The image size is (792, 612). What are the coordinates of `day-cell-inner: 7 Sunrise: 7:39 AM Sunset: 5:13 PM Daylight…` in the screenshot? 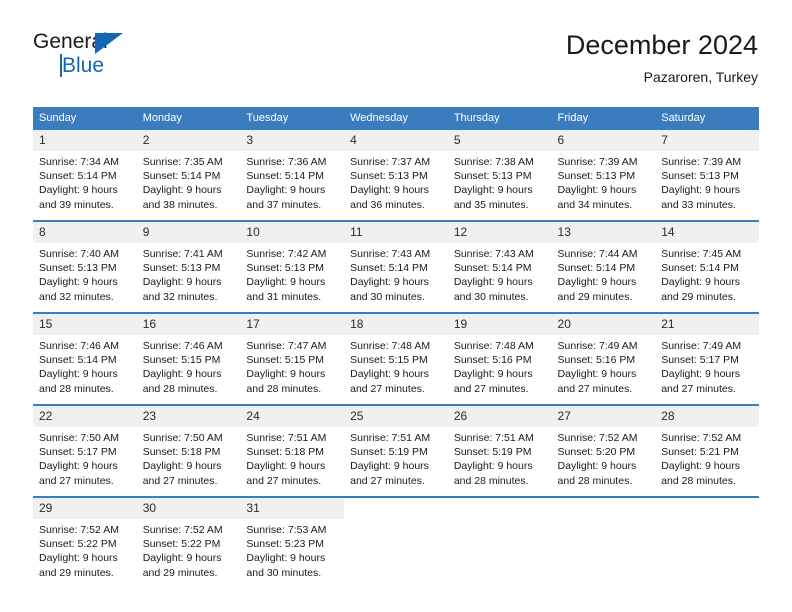 It's located at (707, 172).